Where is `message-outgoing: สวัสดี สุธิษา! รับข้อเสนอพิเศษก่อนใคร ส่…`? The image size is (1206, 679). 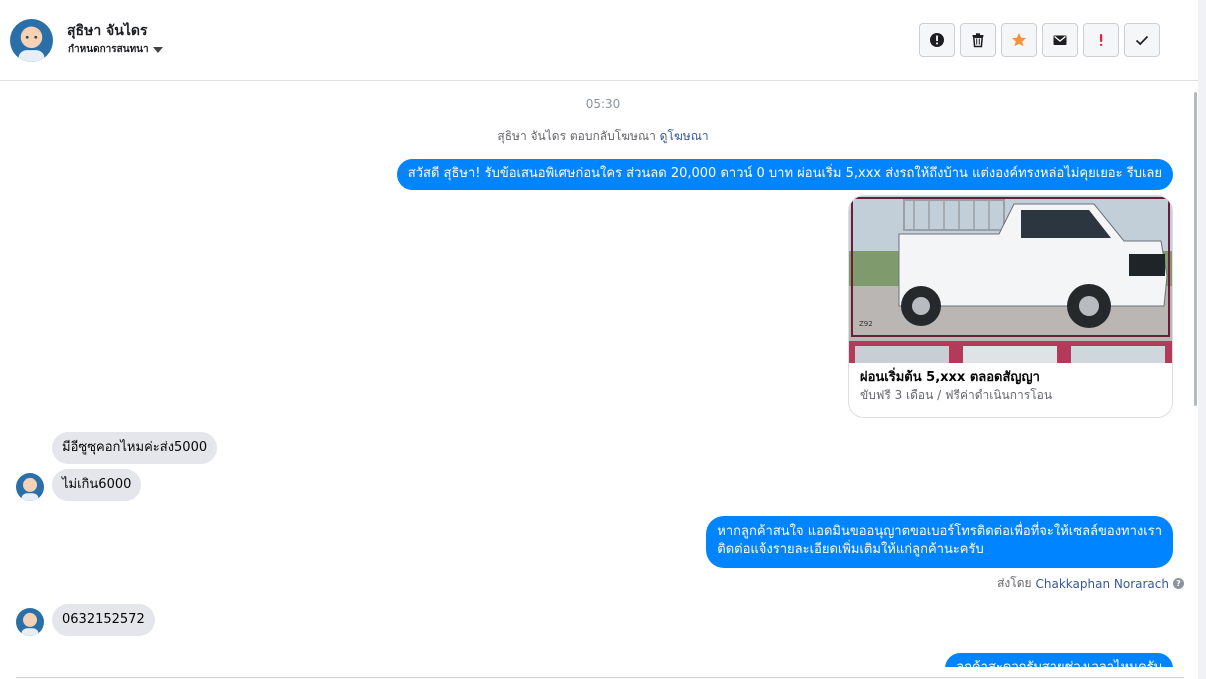
message-outgoing: สวัสดี สุธิษา! รับข้อเสนอพิเศษก่อนใคร ส่… is located at coordinates (784, 174).